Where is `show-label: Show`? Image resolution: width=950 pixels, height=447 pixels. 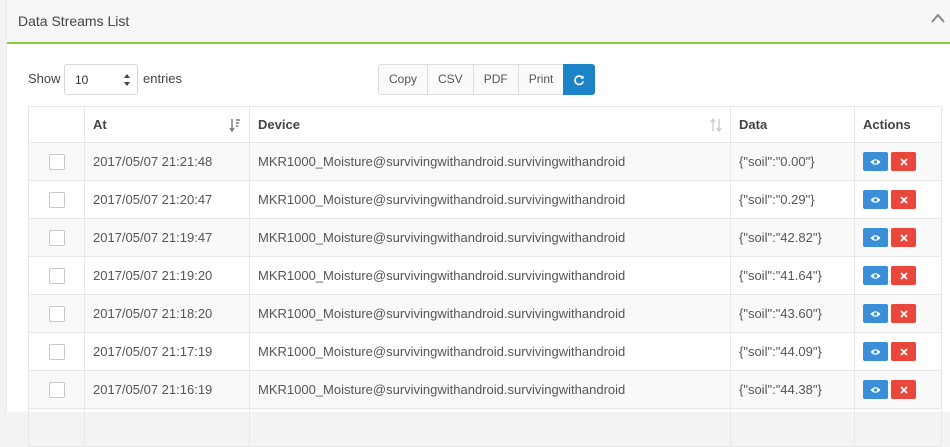
show-label: Show is located at coordinates (44, 78).